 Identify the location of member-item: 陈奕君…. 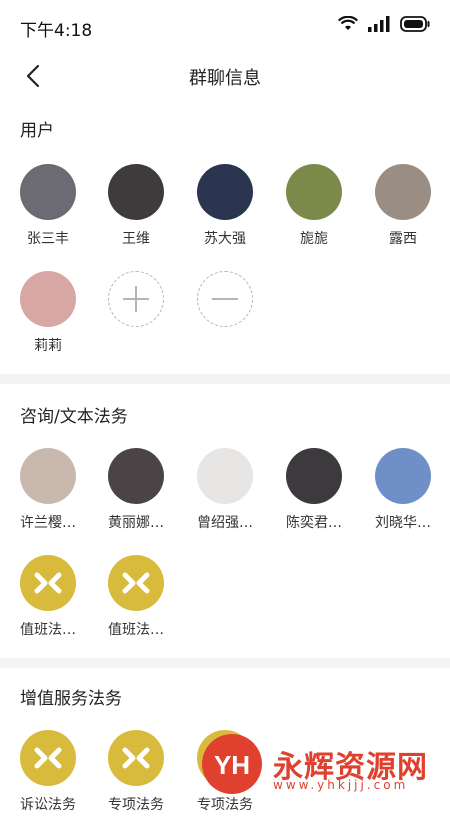
(314, 493).